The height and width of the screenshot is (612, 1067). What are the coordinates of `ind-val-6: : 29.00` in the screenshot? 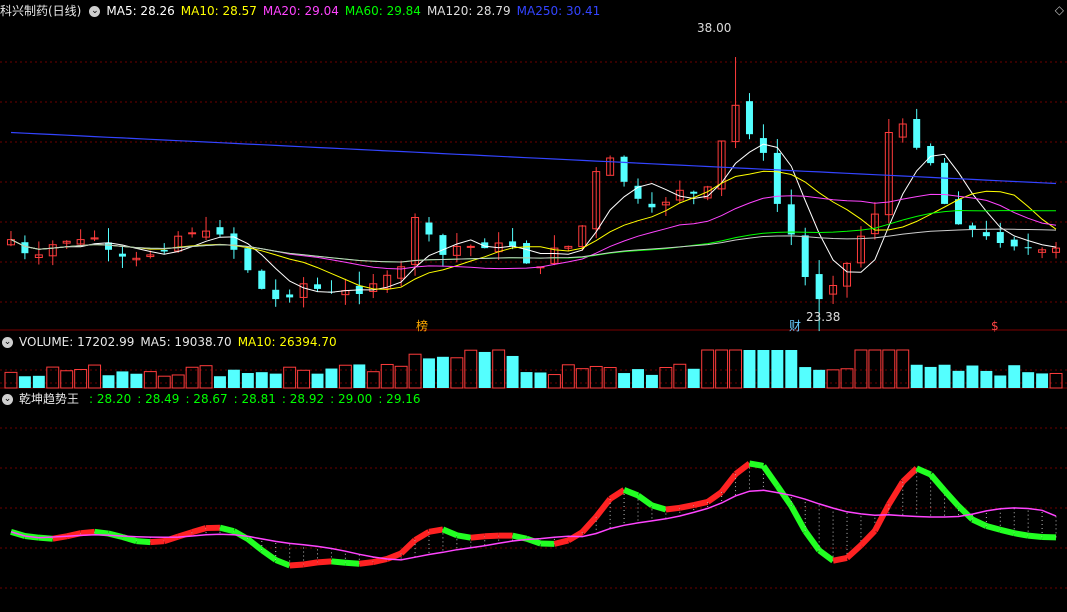 It's located at (351, 399).